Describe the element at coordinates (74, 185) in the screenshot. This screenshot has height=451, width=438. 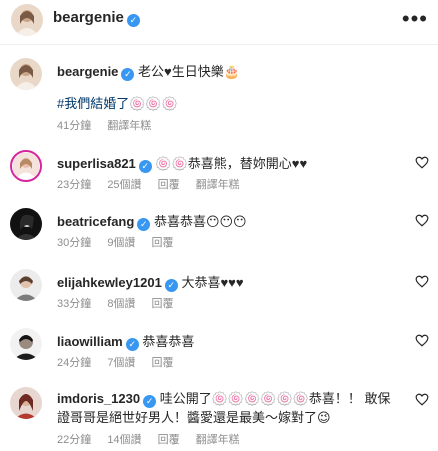
I see `comment-time: 23分鐘` at that location.